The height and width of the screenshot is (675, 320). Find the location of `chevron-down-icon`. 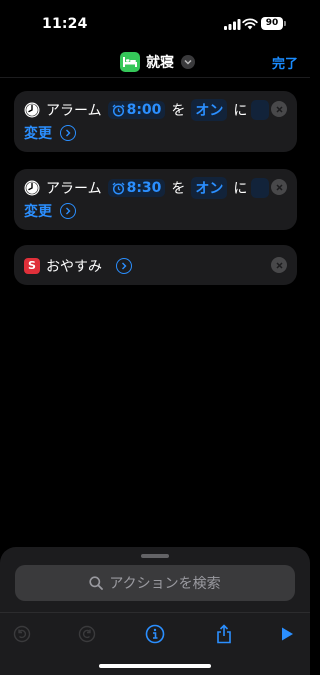

chevron-down-icon is located at coordinates (188, 62).